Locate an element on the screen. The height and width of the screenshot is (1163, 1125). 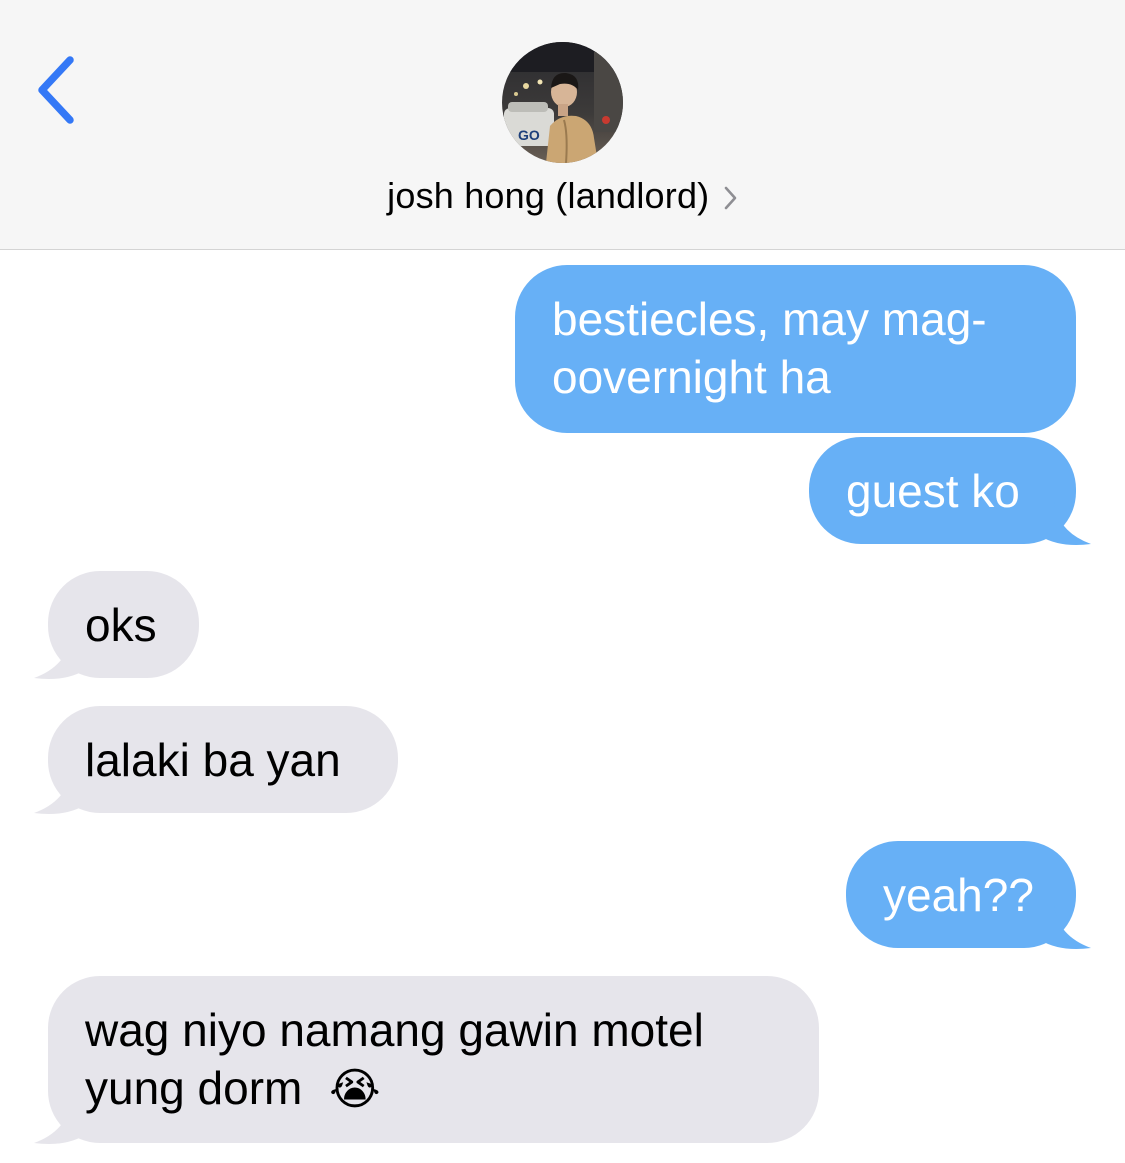
message-bubble-received: wag niyo namang gawin motel yung dorm 😭 is located at coordinates (433, 1059).